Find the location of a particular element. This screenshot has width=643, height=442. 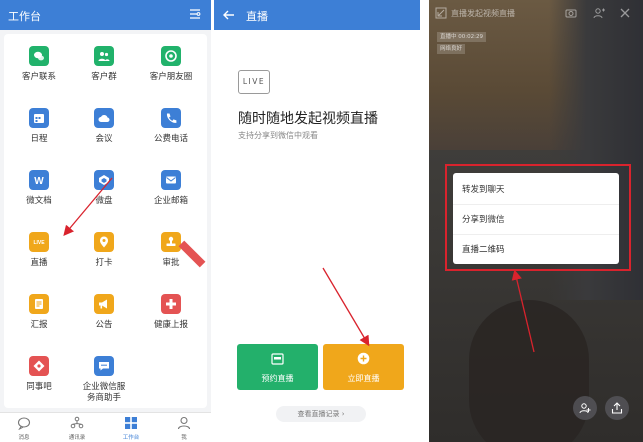

app-label: 公告 is located at coordinates (104, 325).